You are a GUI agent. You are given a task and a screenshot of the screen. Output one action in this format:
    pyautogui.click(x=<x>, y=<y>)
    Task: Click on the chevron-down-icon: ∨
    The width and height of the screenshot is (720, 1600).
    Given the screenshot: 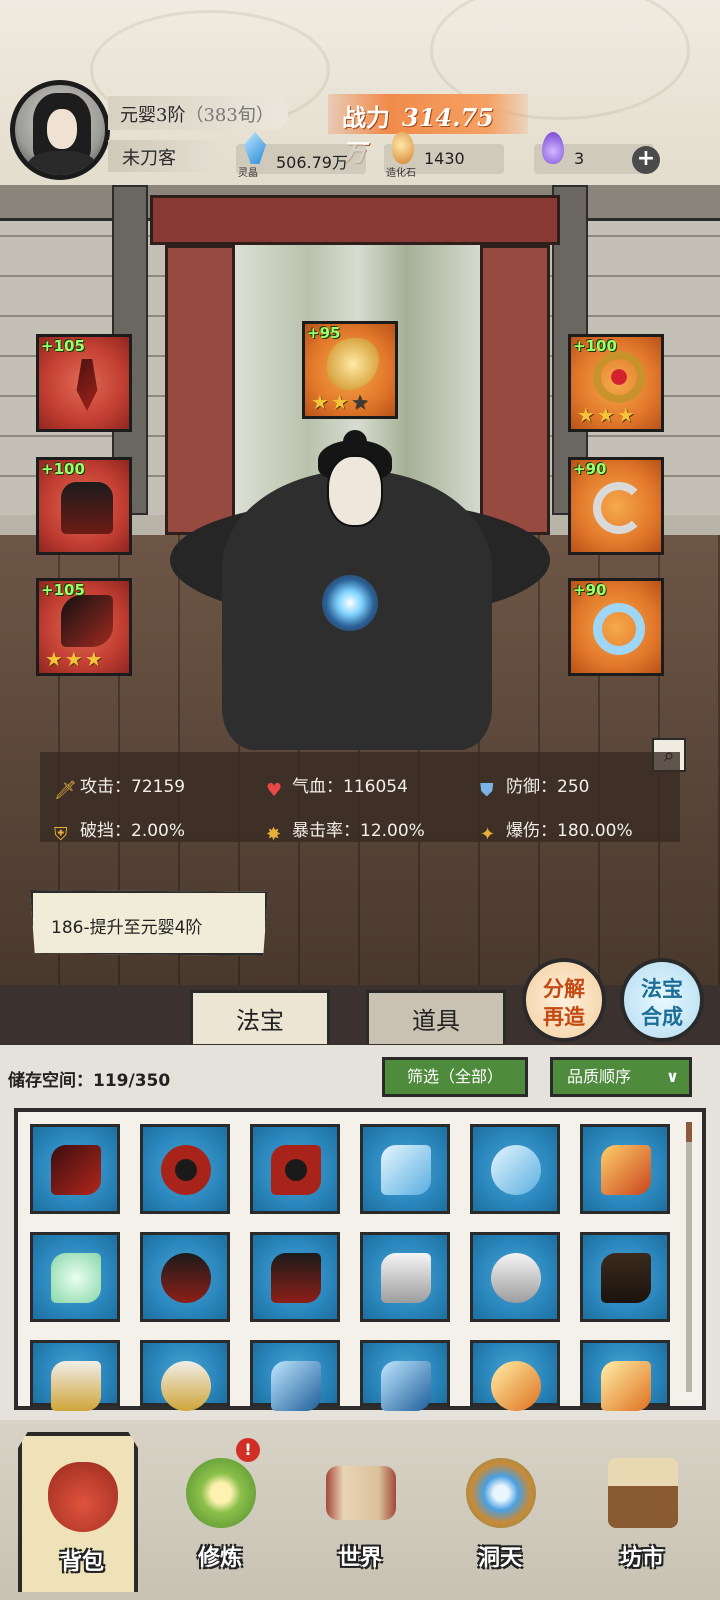 What is the action you would take?
    pyautogui.click(x=672, y=1076)
    